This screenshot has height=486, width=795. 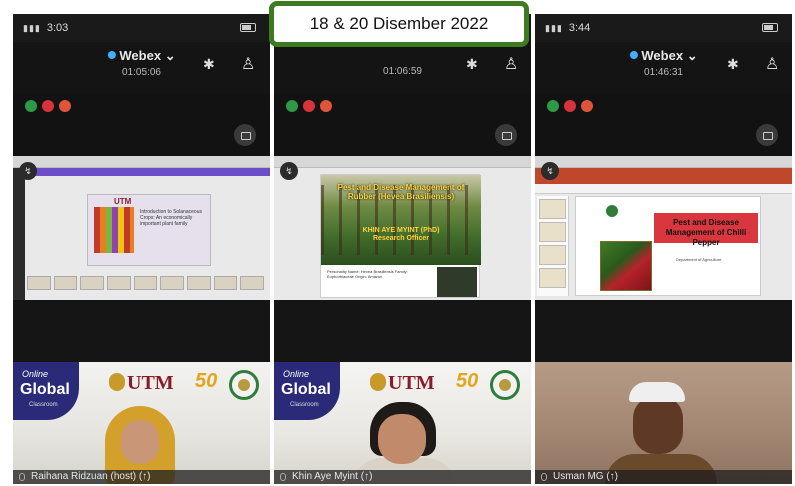 I want to click on status-time: 3:03, so click(x=57, y=28).